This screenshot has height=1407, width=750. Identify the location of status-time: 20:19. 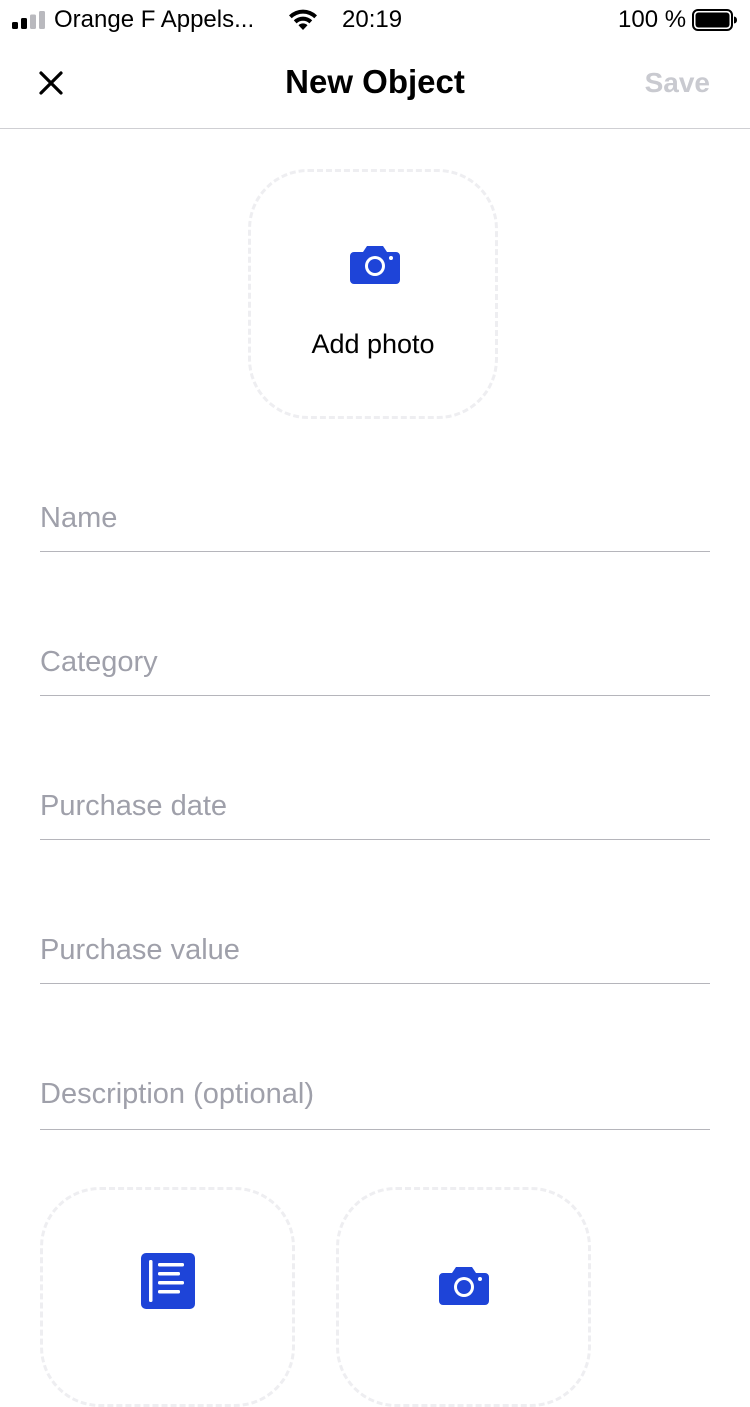
(372, 19).